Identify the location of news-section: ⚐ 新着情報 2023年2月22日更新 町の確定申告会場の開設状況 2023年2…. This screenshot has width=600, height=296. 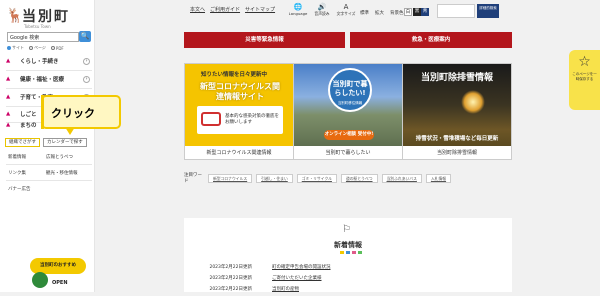
(348, 255).